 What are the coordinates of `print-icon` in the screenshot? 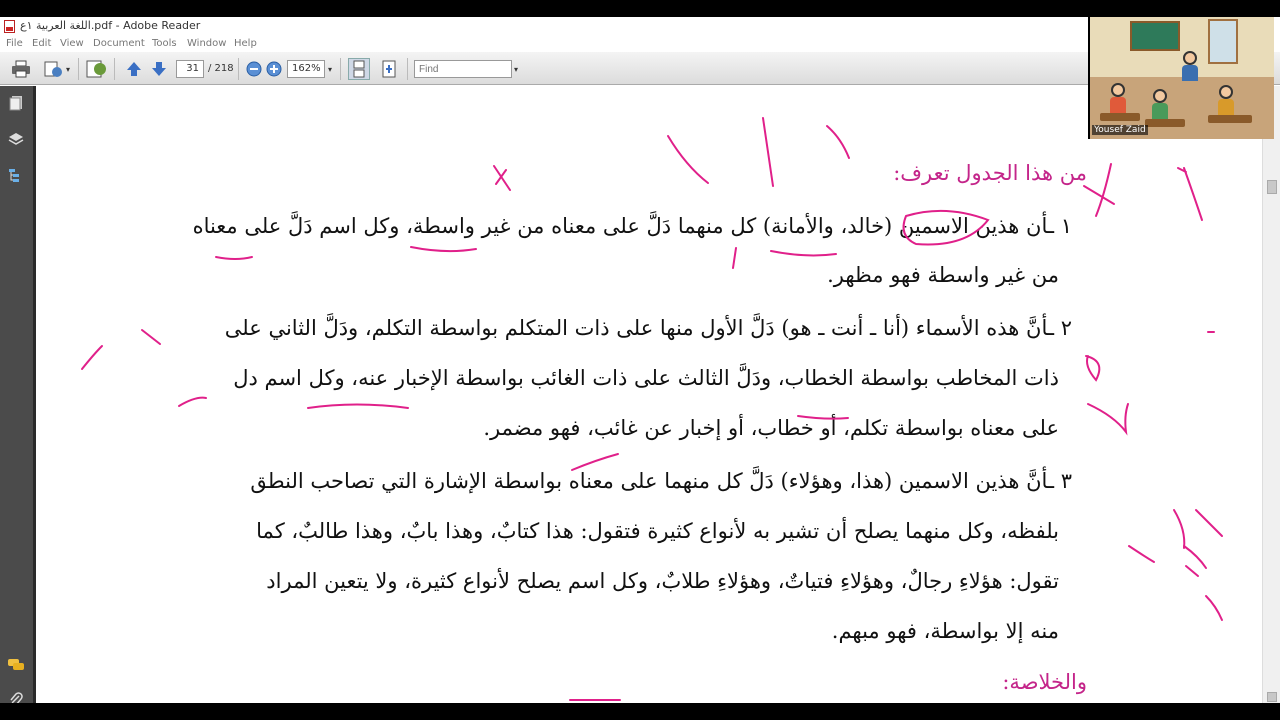 It's located at (21, 69).